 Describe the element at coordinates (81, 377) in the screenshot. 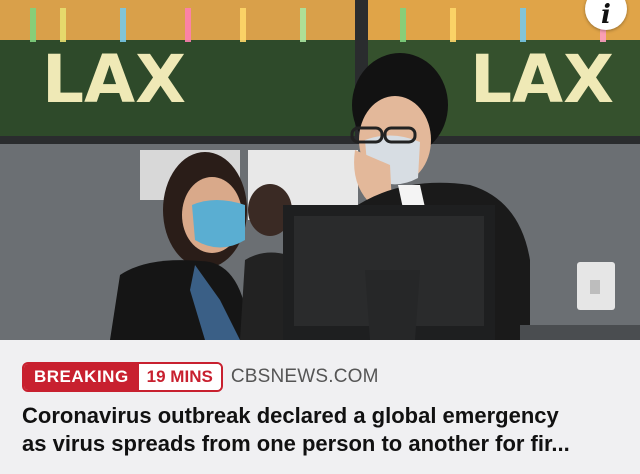

I see `breaking-label: BREAKING` at that location.